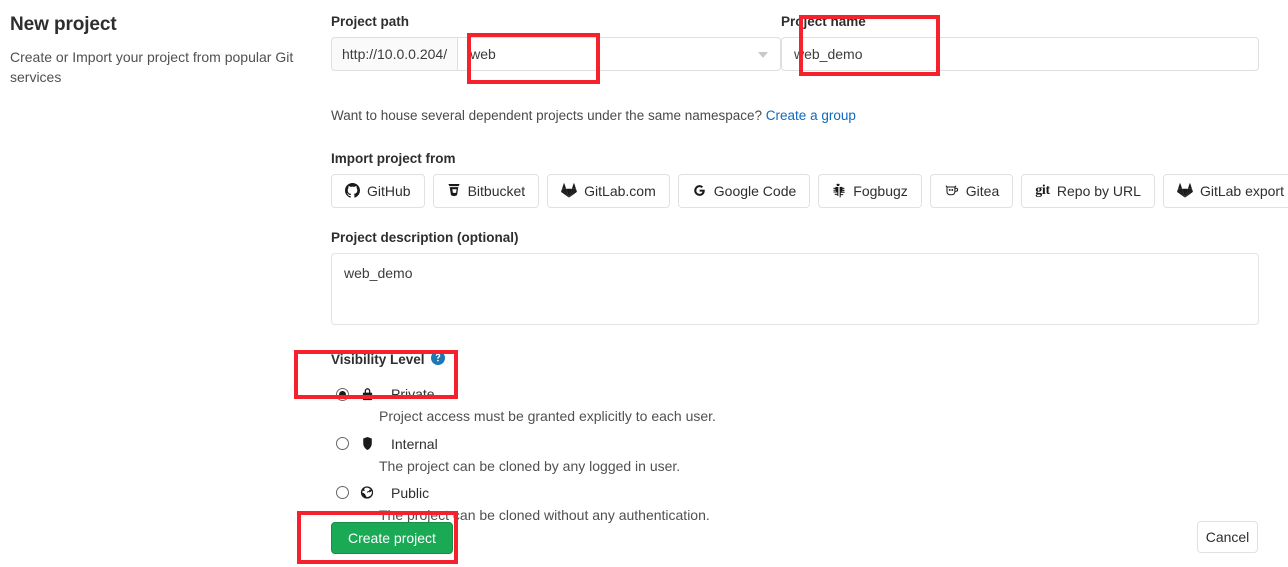 The width and height of the screenshot is (1288, 567). What do you see at coordinates (1241, 190) in the screenshot?
I see `import-button-label: GitLab export` at bounding box center [1241, 190].